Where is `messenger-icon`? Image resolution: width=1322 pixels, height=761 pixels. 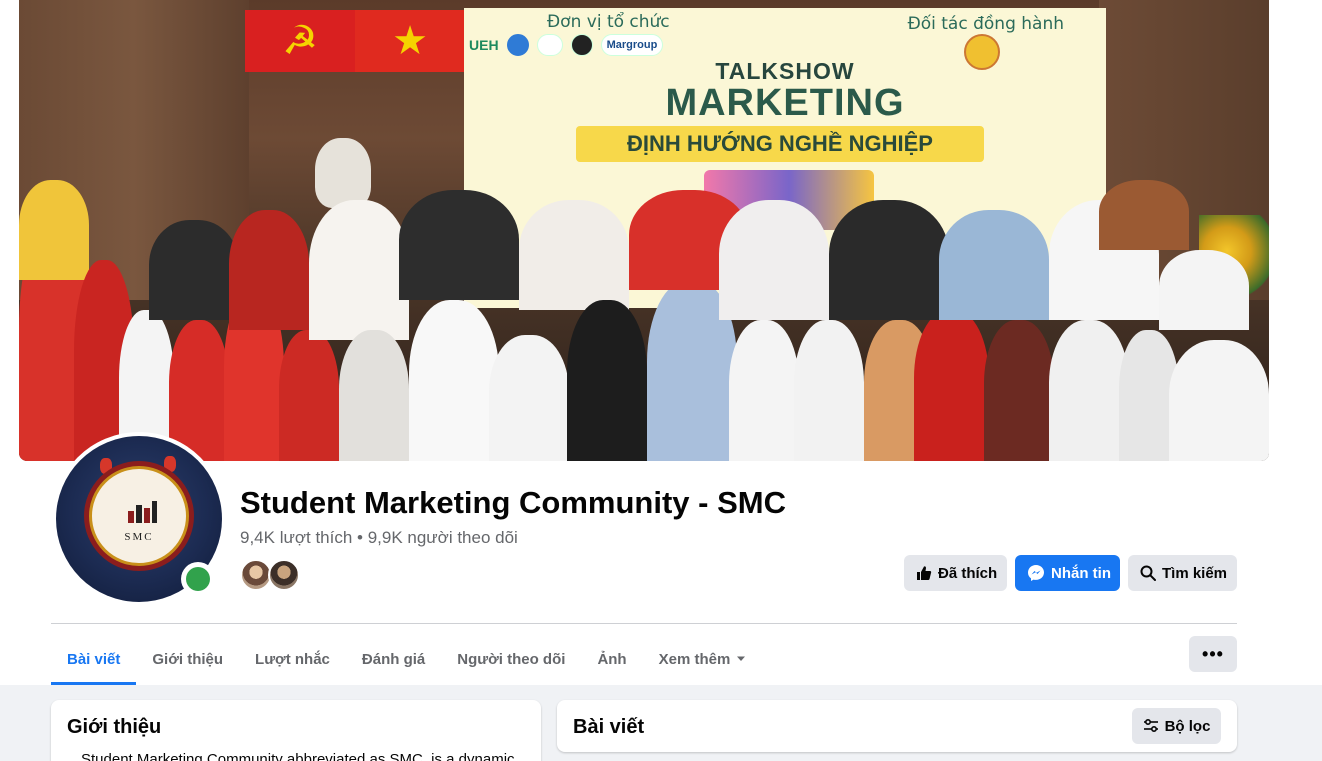
messenger-icon is located at coordinates (1036, 573).